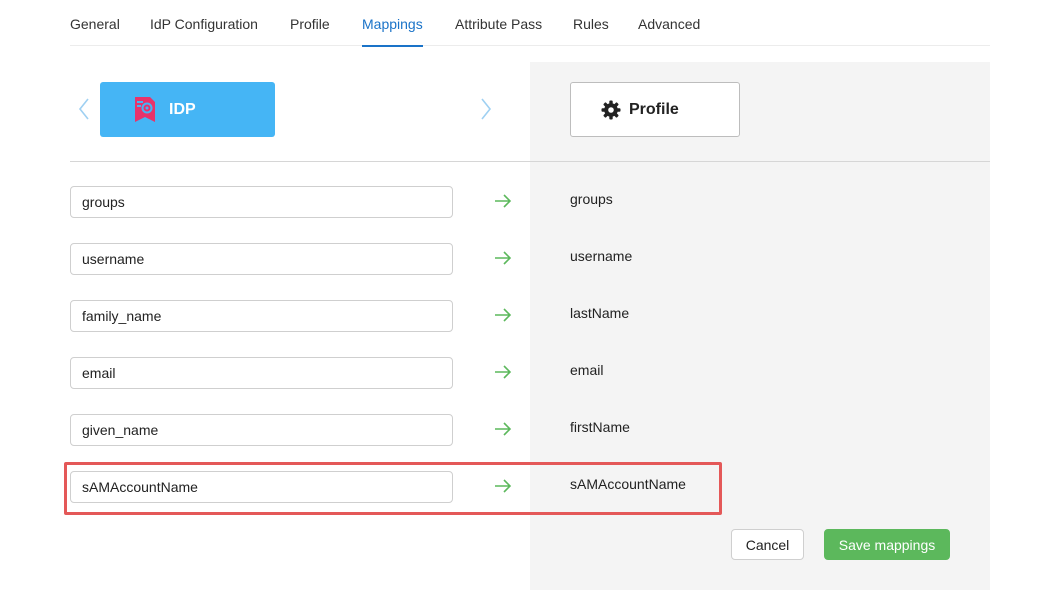 Image resolution: width=1043 pixels, height=601 pixels. What do you see at coordinates (145, 109) in the screenshot?
I see `idp-badge-icon` at bounding box center [145, 109].